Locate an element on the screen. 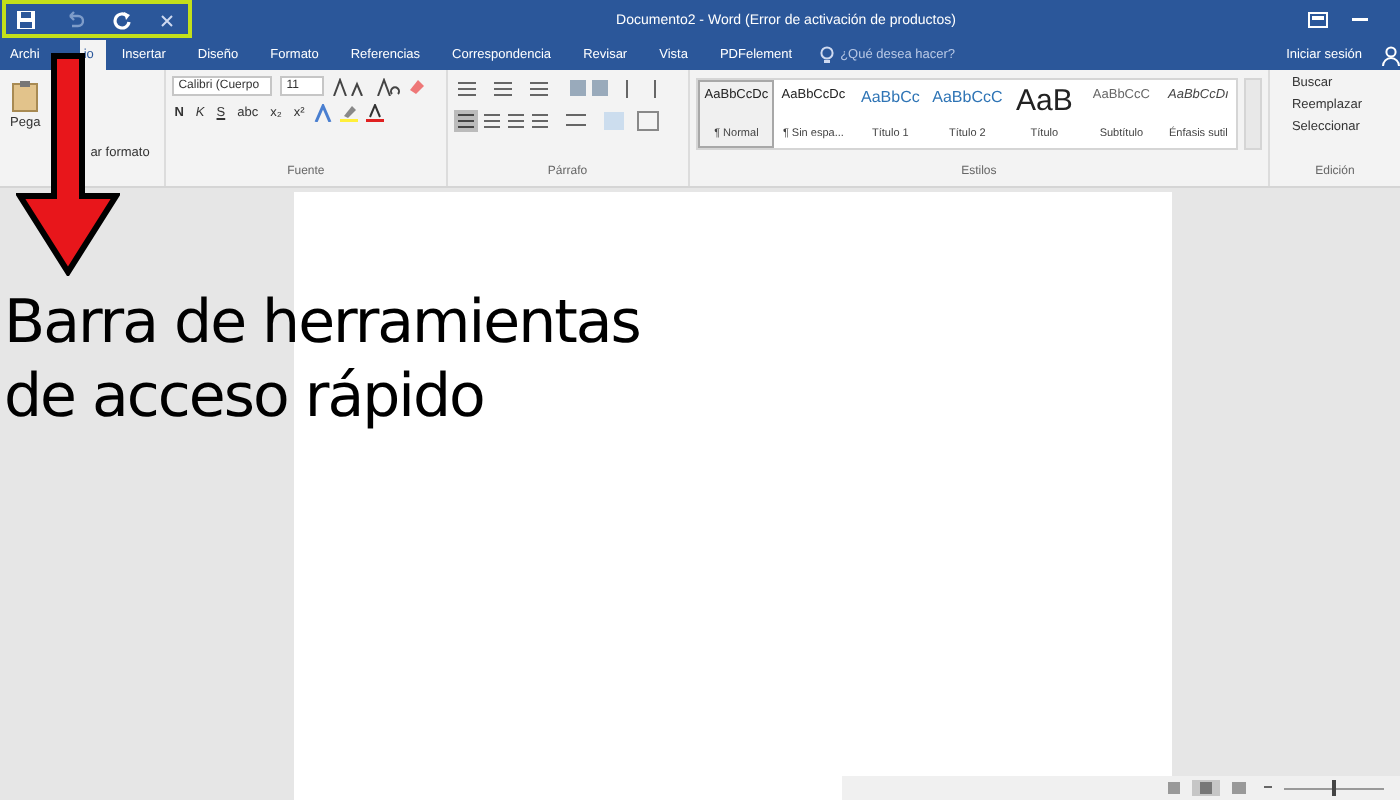  minimize-icon is located at coordinates (1360, 20).